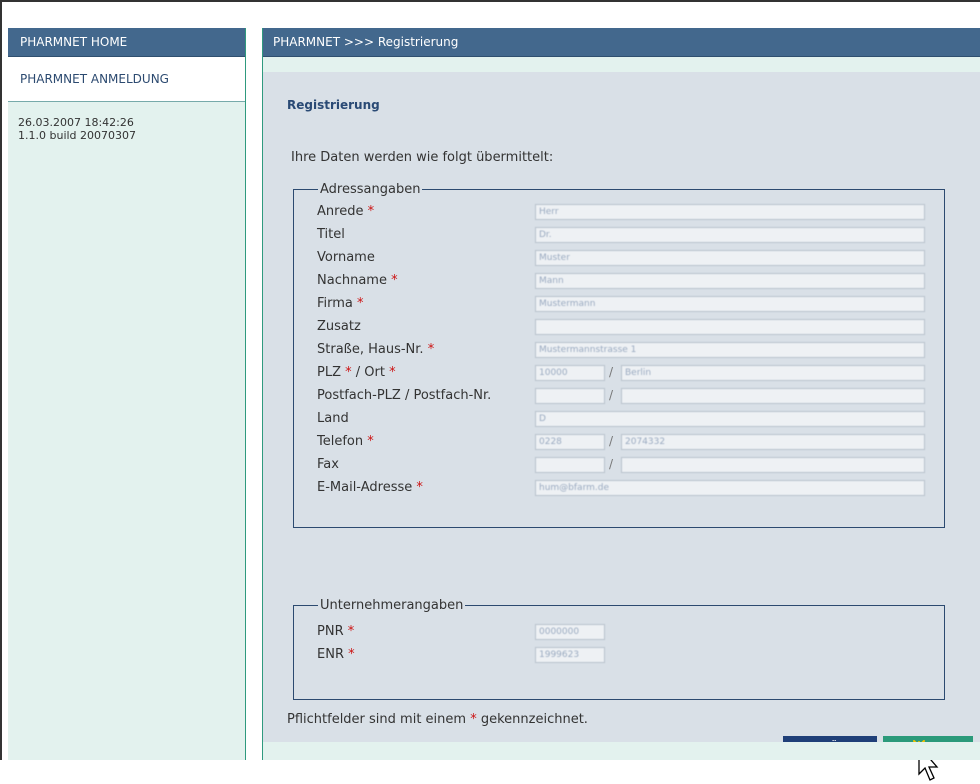 The image size is (980, 784). What do you see at coordinates (570, 632) in the screenshot?
I see `field-pnr: 0000000` at bounding box center [570, 632].